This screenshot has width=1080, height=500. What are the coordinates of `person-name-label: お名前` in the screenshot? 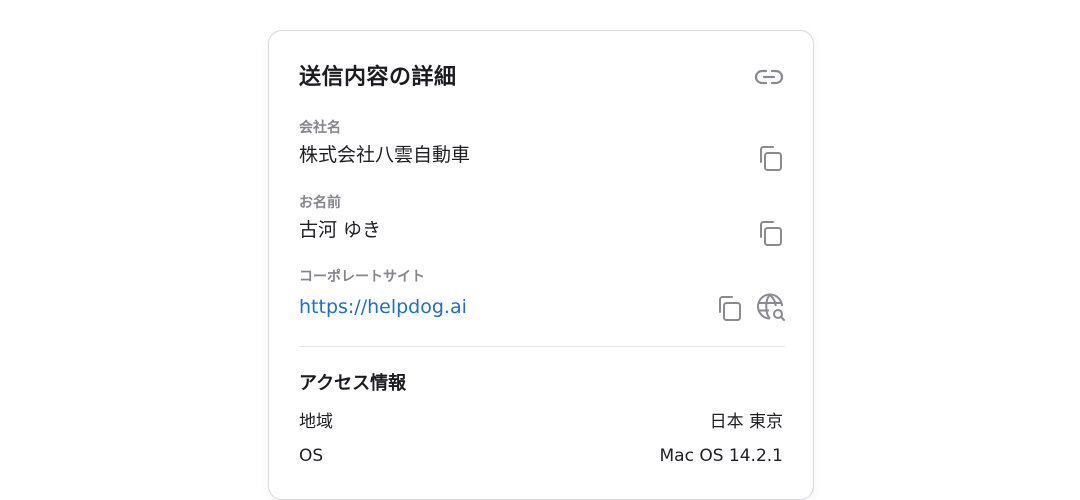 It's located at (320, 203).